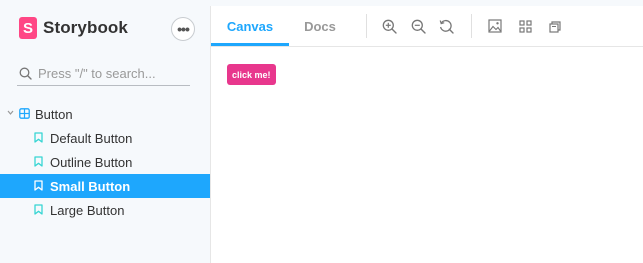  Describe the element at coordinates (28, 28) in the screenshot. I see `storybook-logo-mark: S` at that location.